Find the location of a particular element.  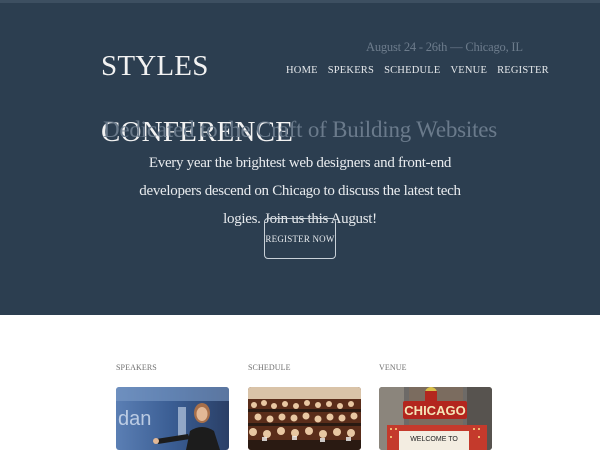

nav-schedule: SCHEDULE is located at coordinates (412, 70).